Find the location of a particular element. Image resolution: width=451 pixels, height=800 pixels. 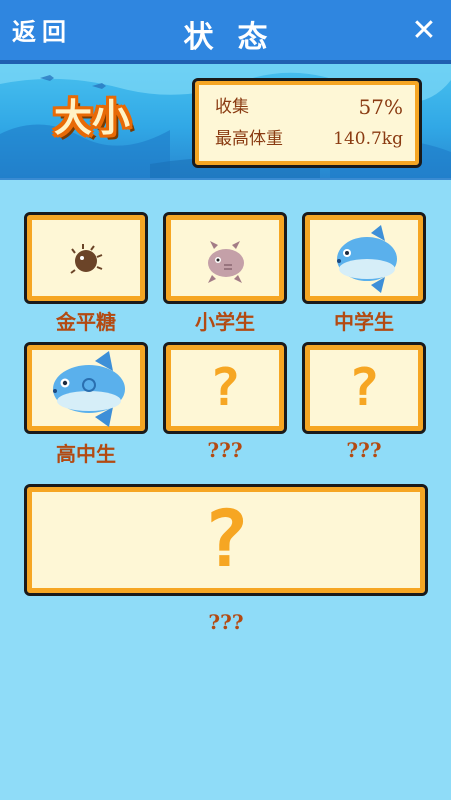

stats-panel: 收集 57% 最高体重 140.7kg is located at coordinates (307, 123).